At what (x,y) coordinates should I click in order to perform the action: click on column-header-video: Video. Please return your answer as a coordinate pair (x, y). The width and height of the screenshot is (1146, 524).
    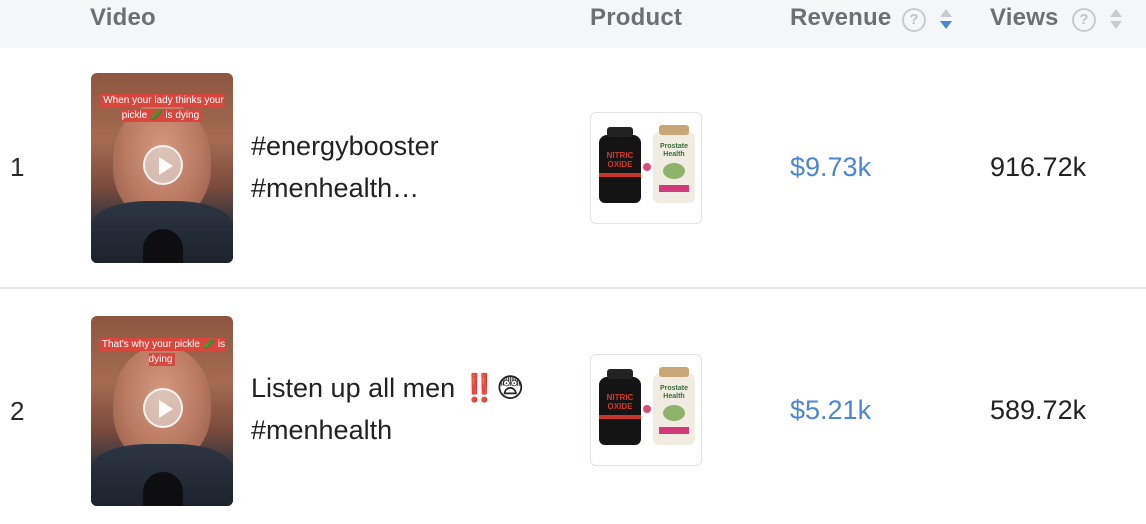
    Looking at the image, I should click on (123, 17).